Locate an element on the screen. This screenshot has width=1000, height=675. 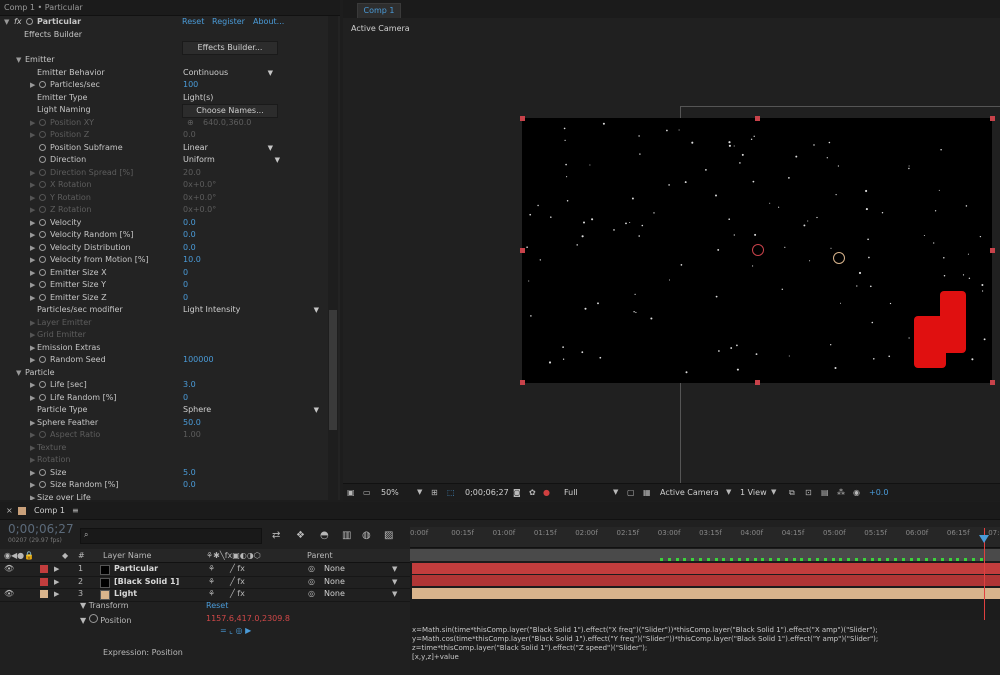
emitter-target-icon is located at coordinates (758, 250).